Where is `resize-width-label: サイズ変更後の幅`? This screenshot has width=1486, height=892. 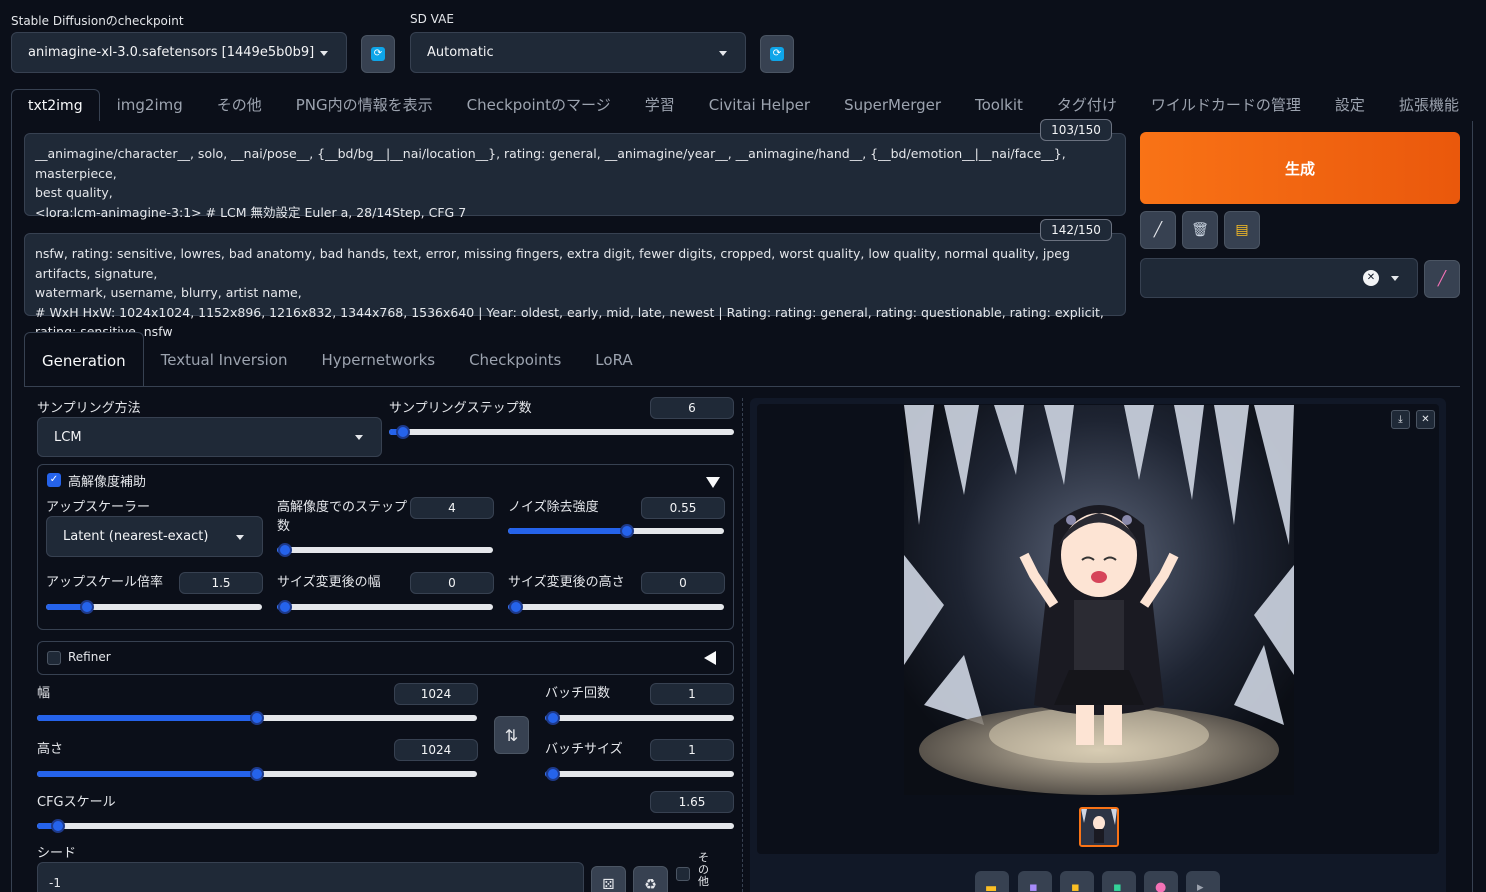 resize-width-label: サイズ変更後の幅 is located at coordinates (329, 582).